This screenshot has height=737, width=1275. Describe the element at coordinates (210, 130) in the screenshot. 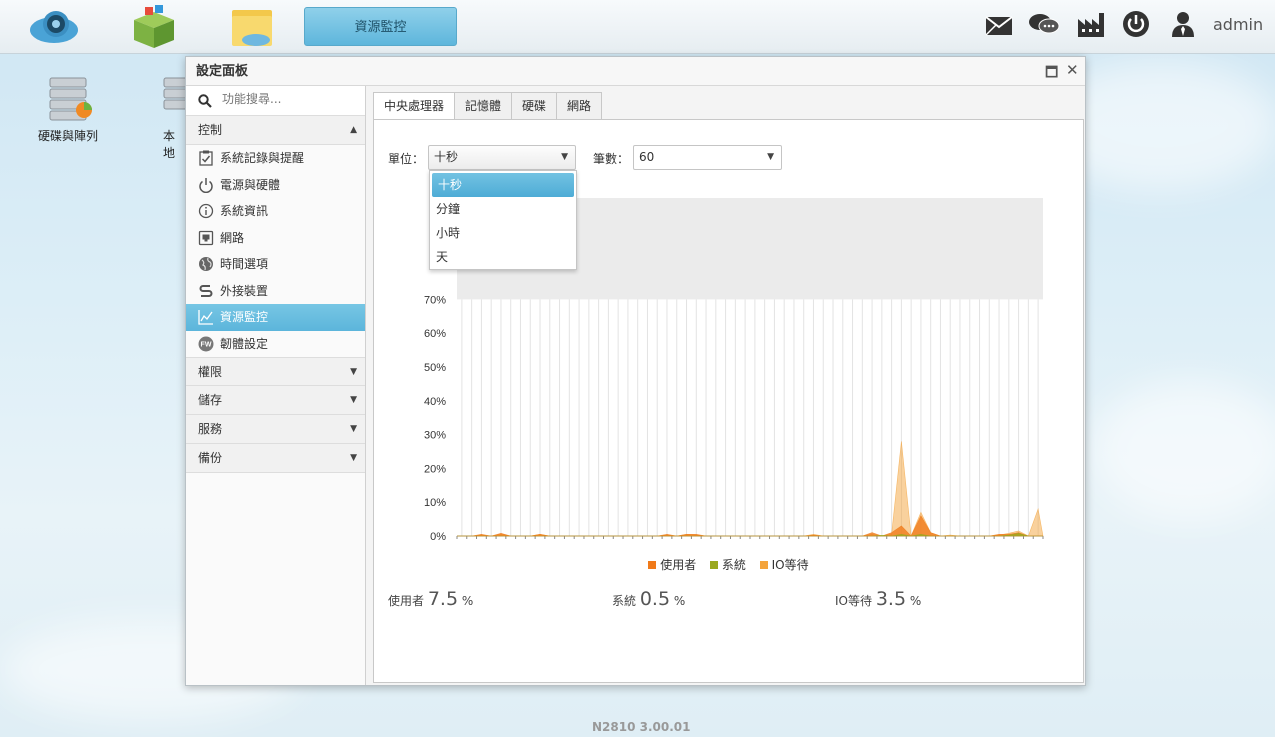

I see `section-label: 控制` at that location.